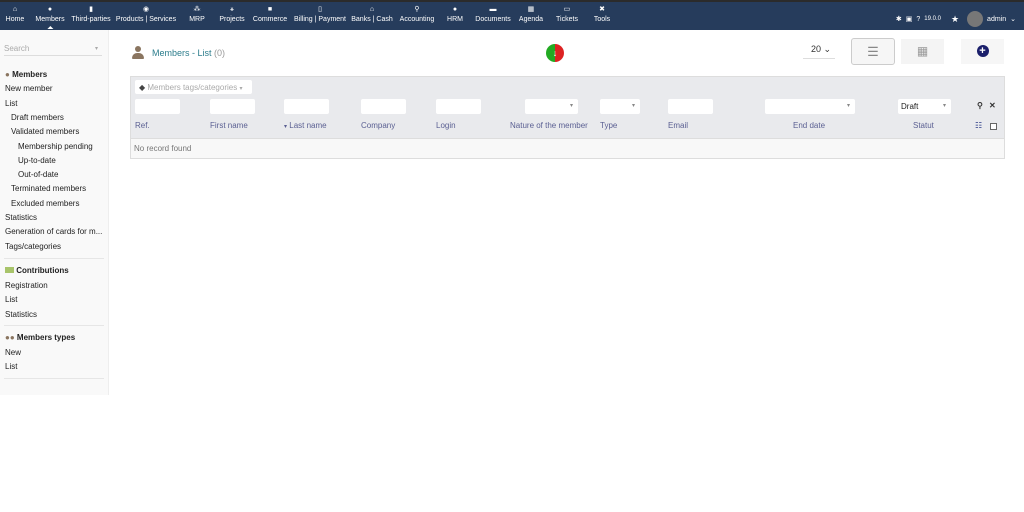 This screenshot has height=512, width=1024. Describe the element at coordinates (996, 19) in the screenshot. I see `user-menu: admin` at that location.